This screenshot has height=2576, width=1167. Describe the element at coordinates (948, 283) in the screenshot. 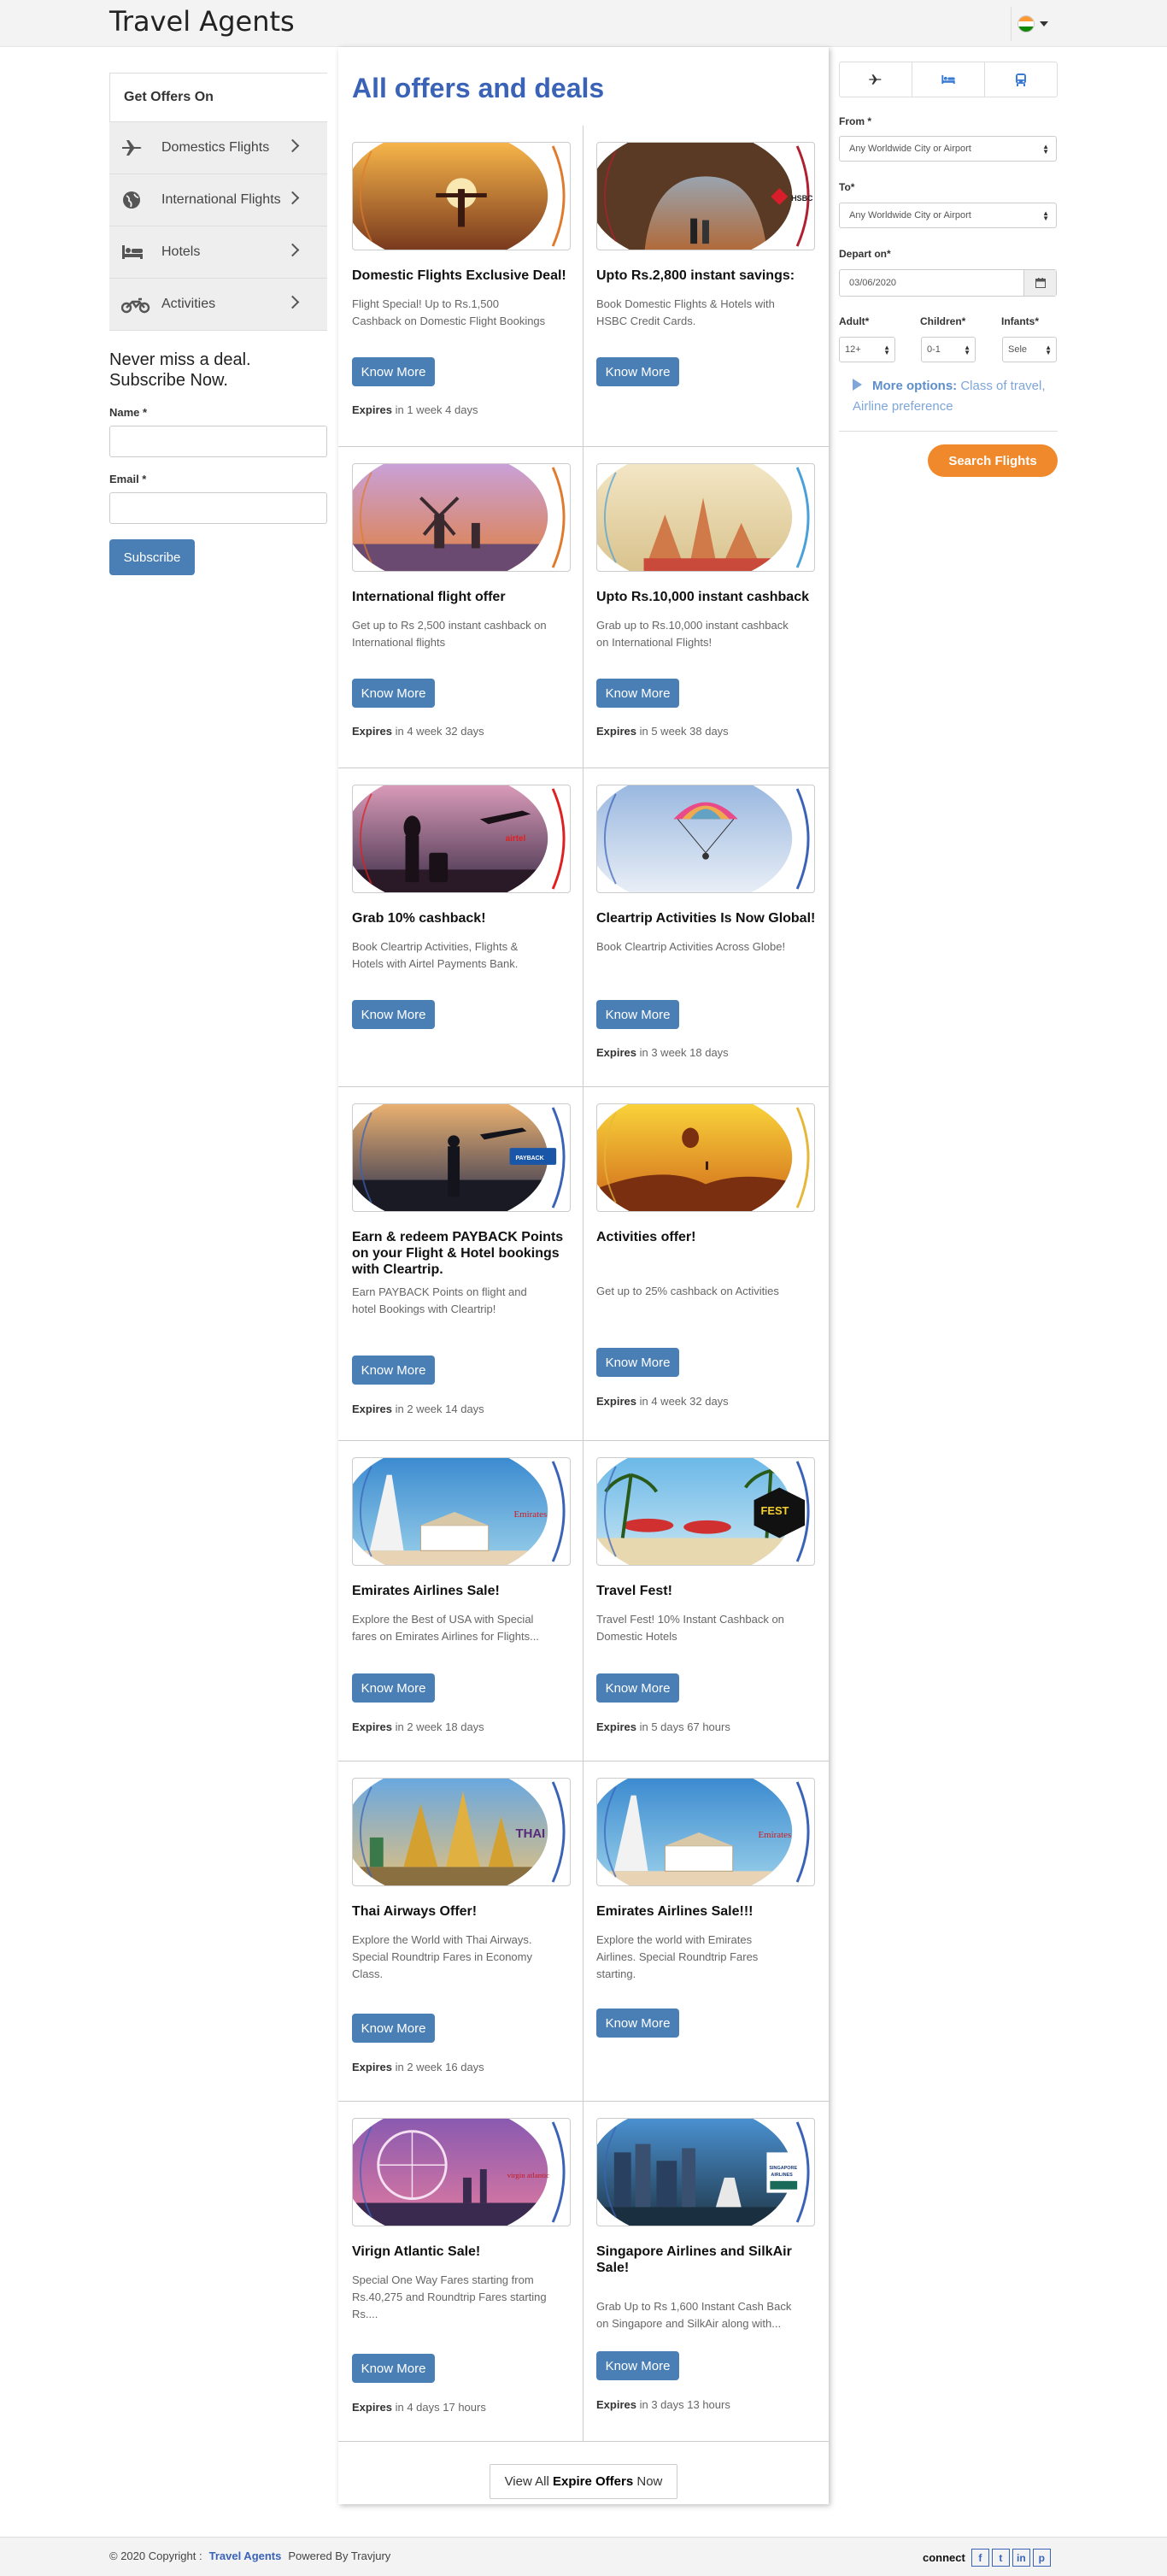

I see `depart-date-input: 03/06/2020` at that location.